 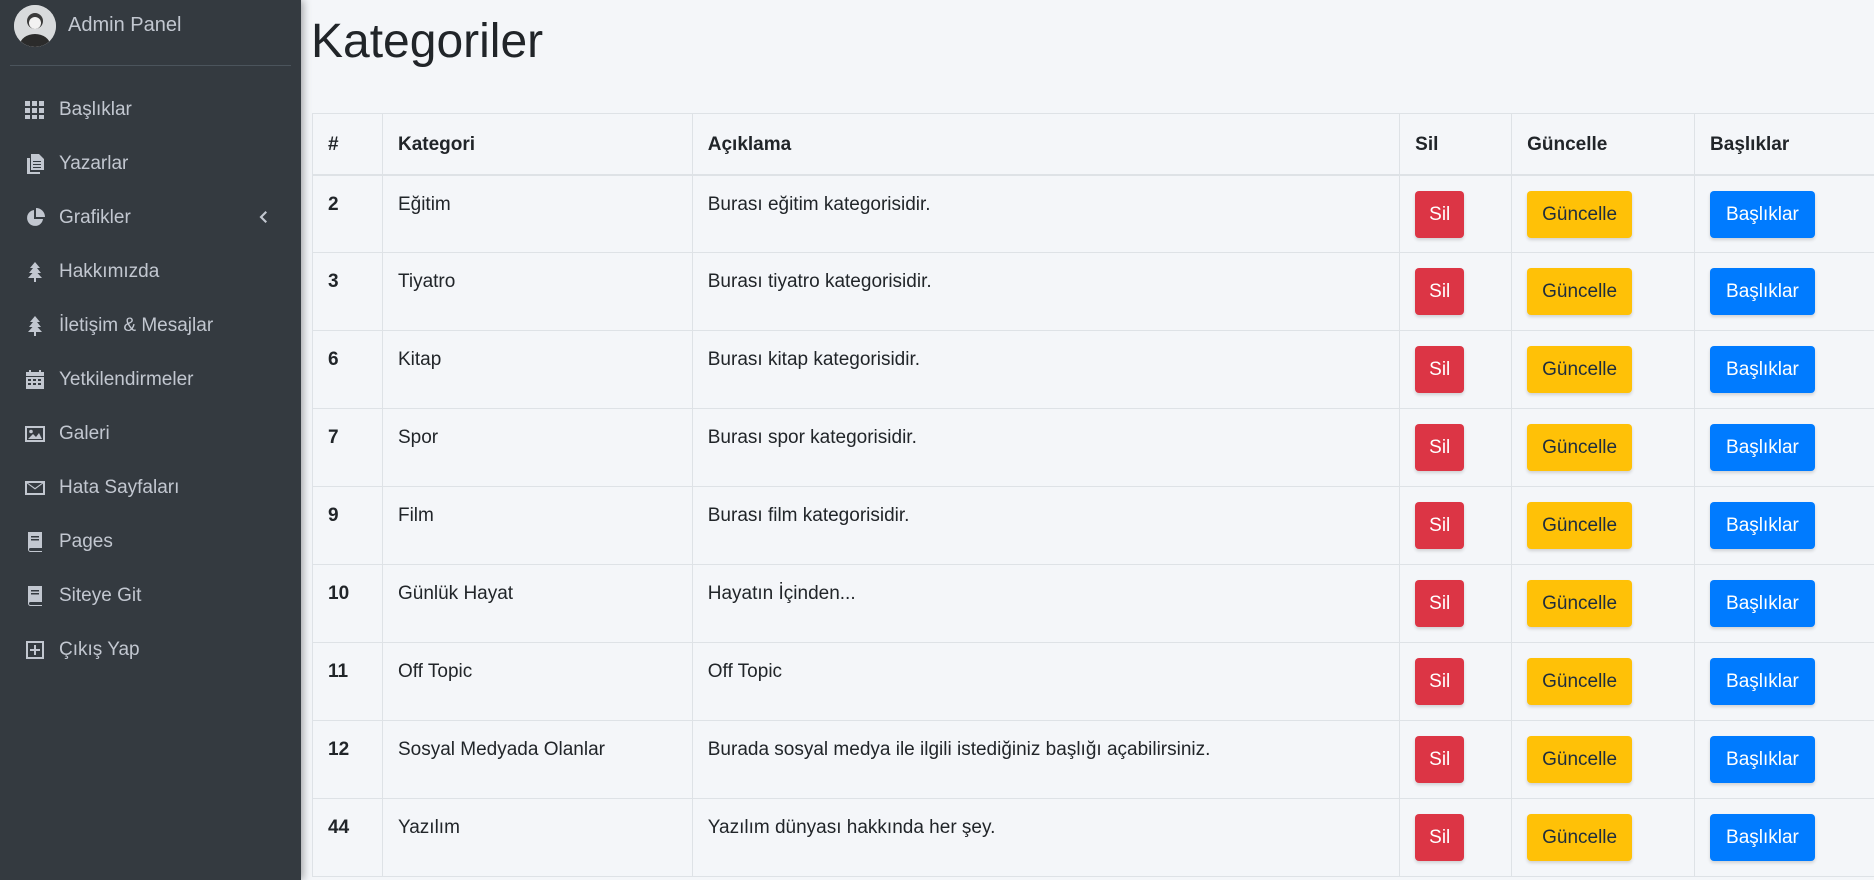 What do you see at coordinates (35, 488) in the screenshot?
I see `envelope-icon` at bounding box center [35, 488].